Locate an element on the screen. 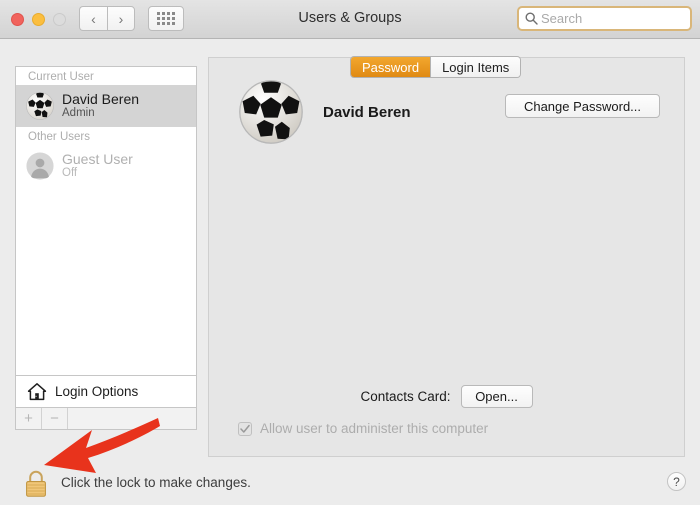 Image resolution: width=700 pixels, height=505 pixels. admin-checkbox is located at coordinates (245, 428).